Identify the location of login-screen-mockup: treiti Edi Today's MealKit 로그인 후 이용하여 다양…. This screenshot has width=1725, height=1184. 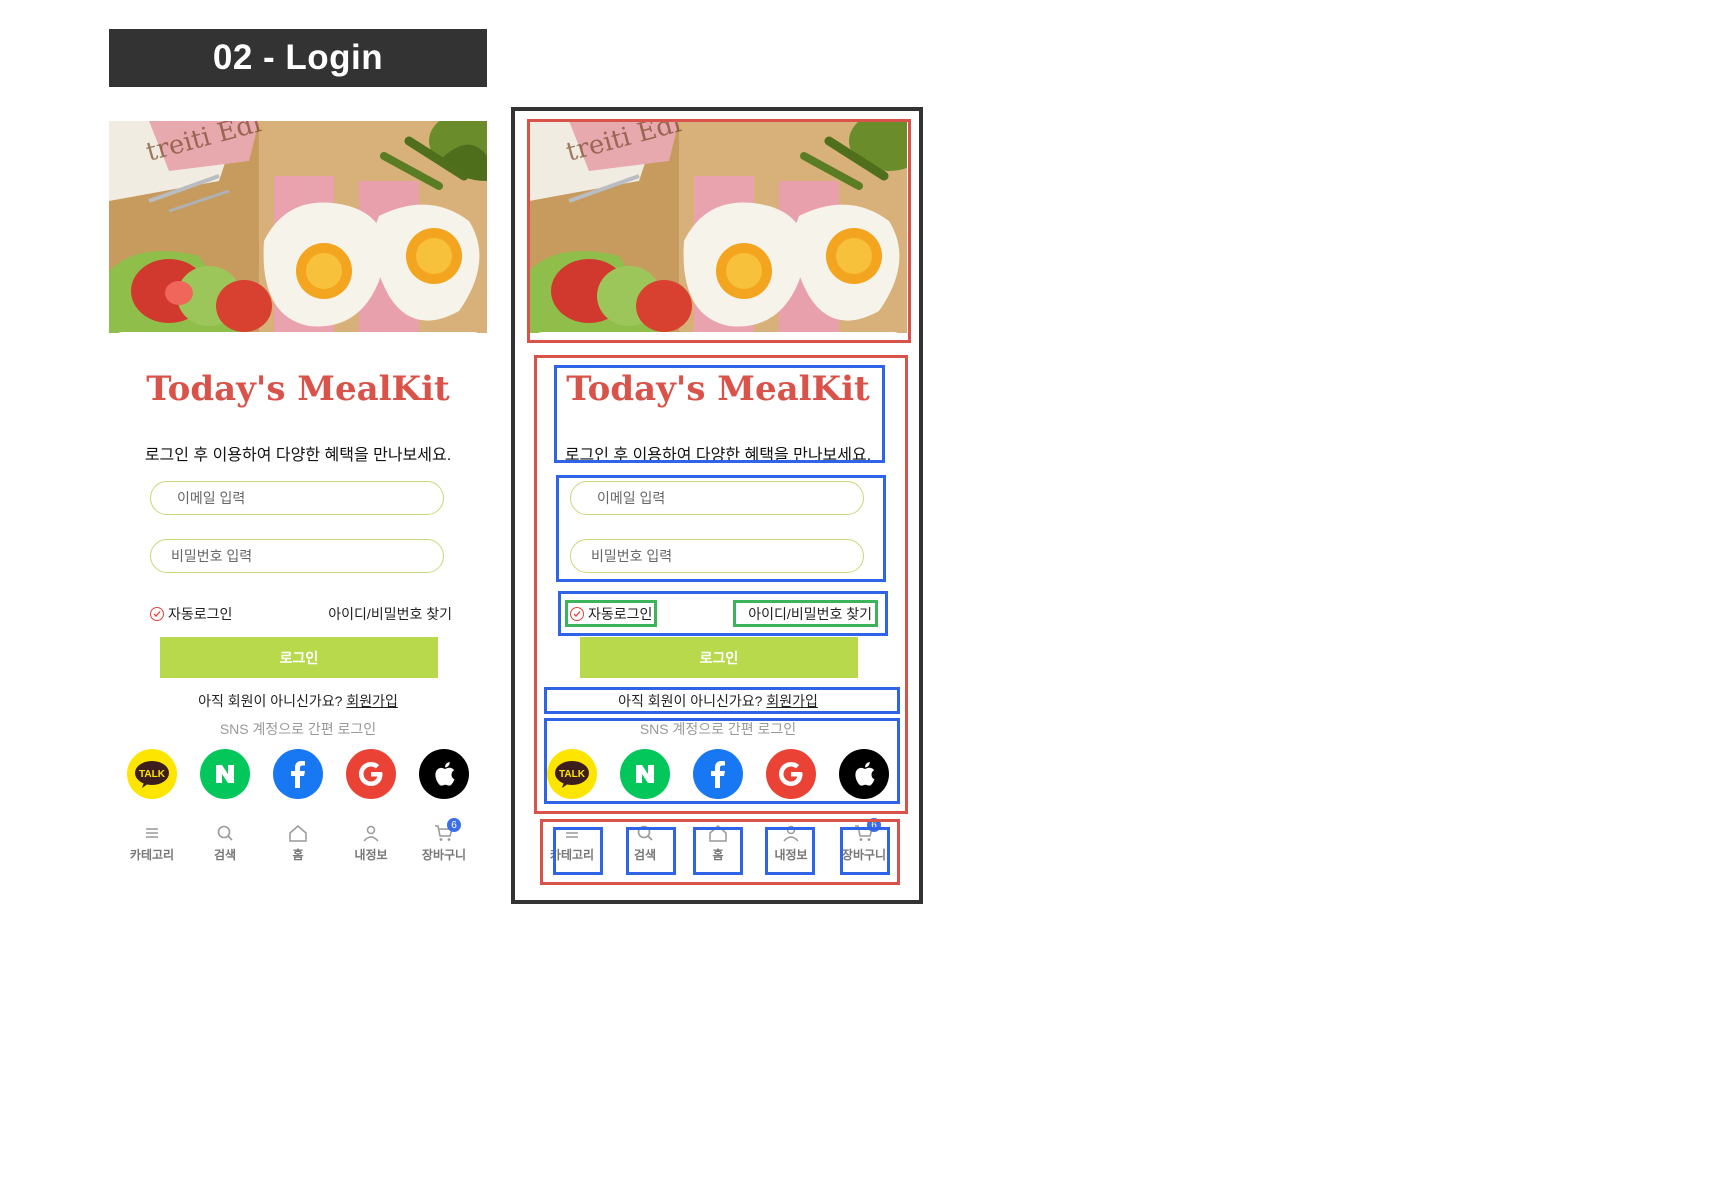
(298, 501).